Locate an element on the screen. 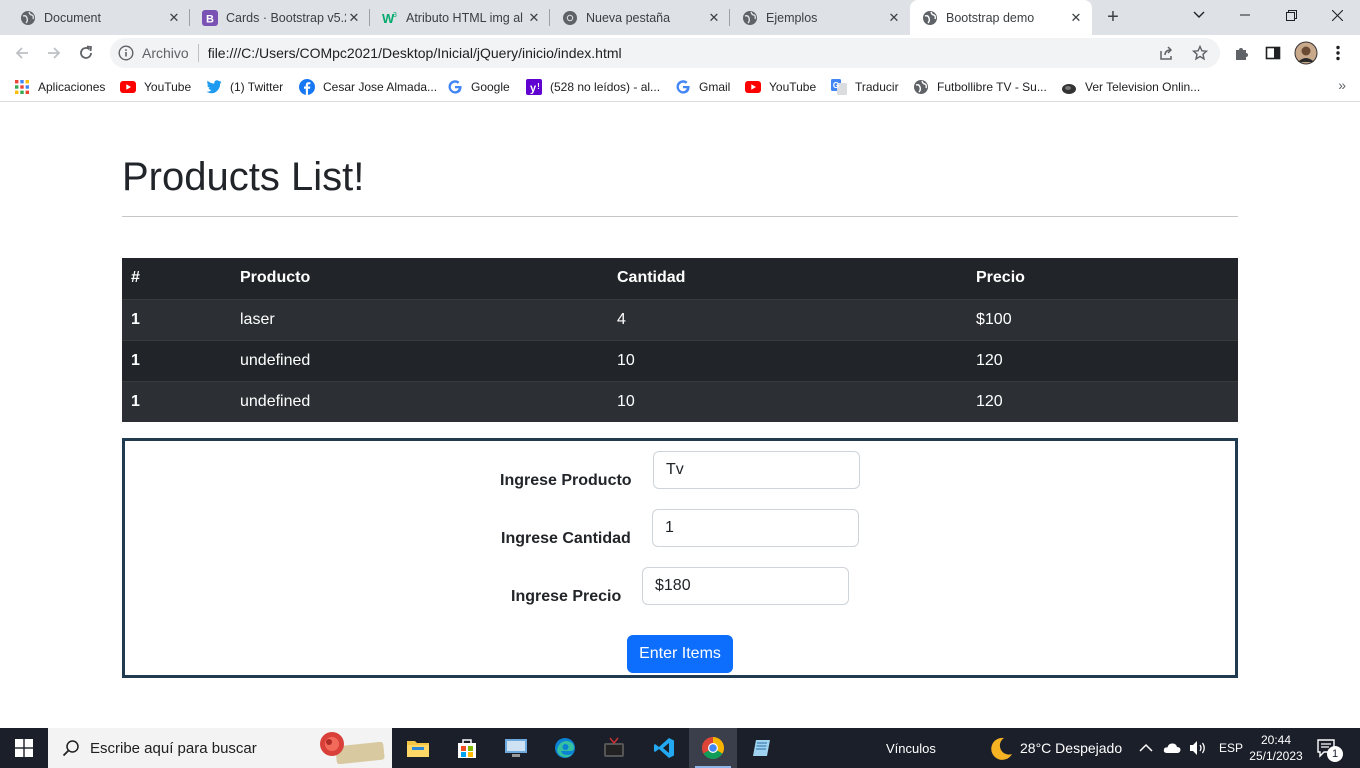 This screenshot has height=768, width=1360. taskbar-tv-app is located at coordinates (614, 748).